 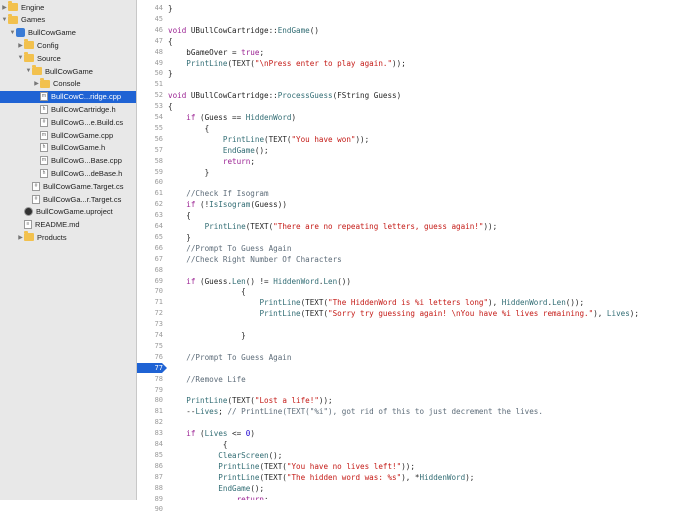 I want to click on nav-item: BullCowGame.uproject, so click(x=68, y=212).